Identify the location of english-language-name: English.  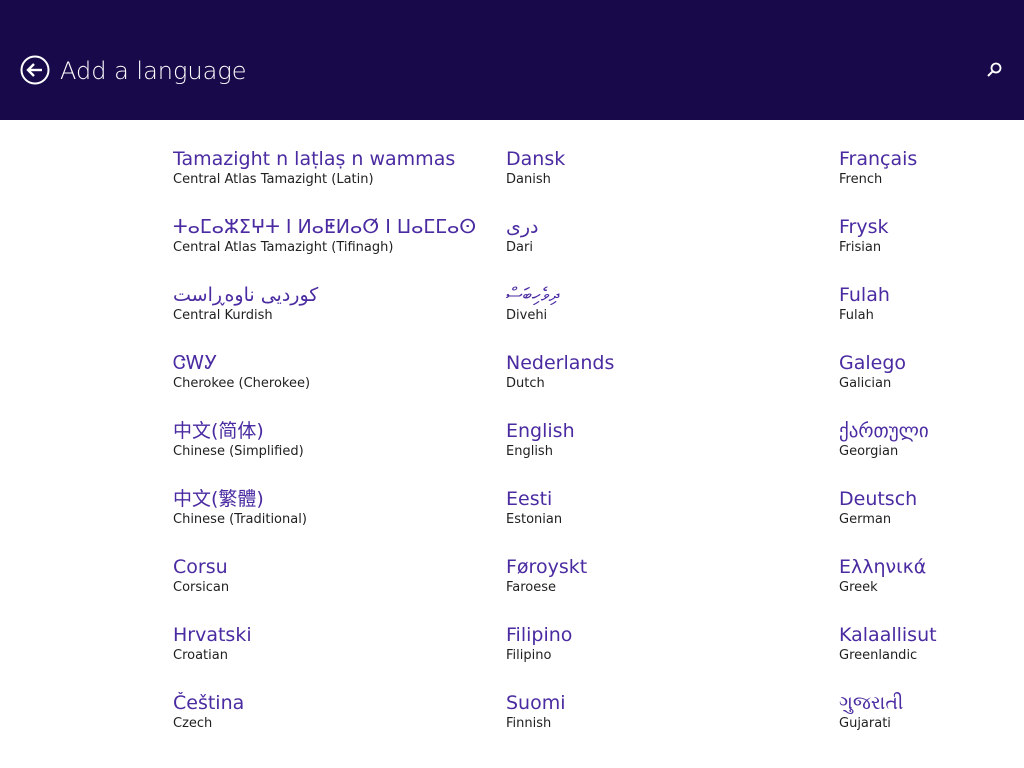
(529, 451).